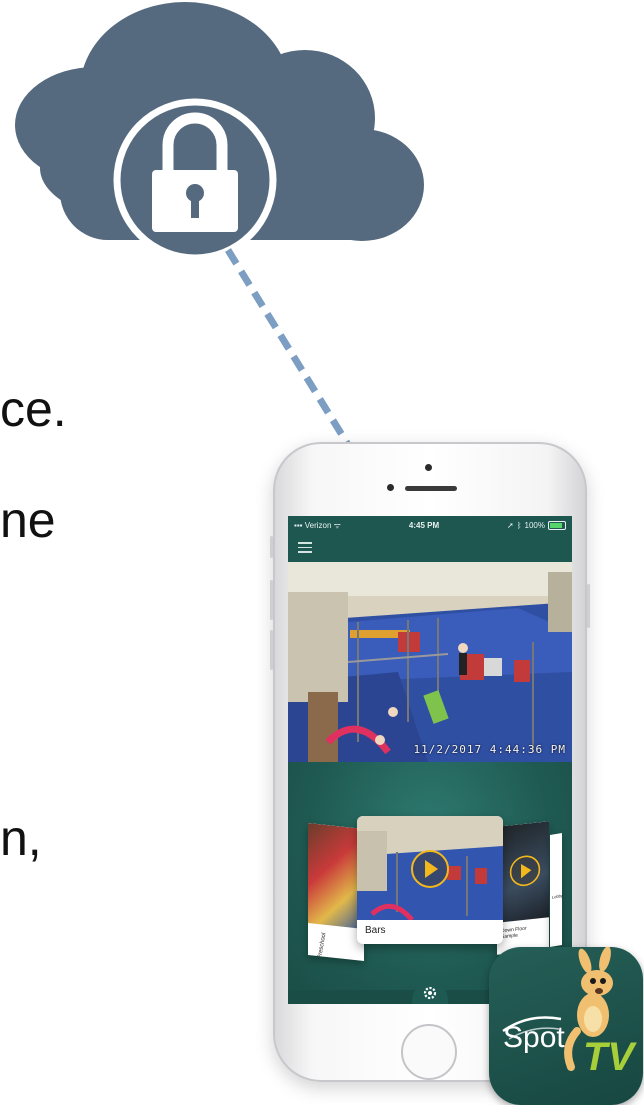  What do you see at coordinates (375, 930) in the screenshot?
I see `camera-card-label: Bars` at bounding box center [375, 930].